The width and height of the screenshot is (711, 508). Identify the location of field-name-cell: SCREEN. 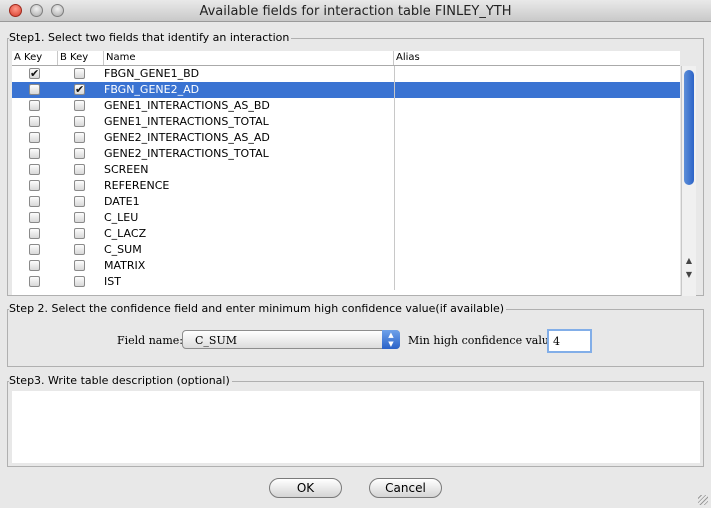
(126, 169).